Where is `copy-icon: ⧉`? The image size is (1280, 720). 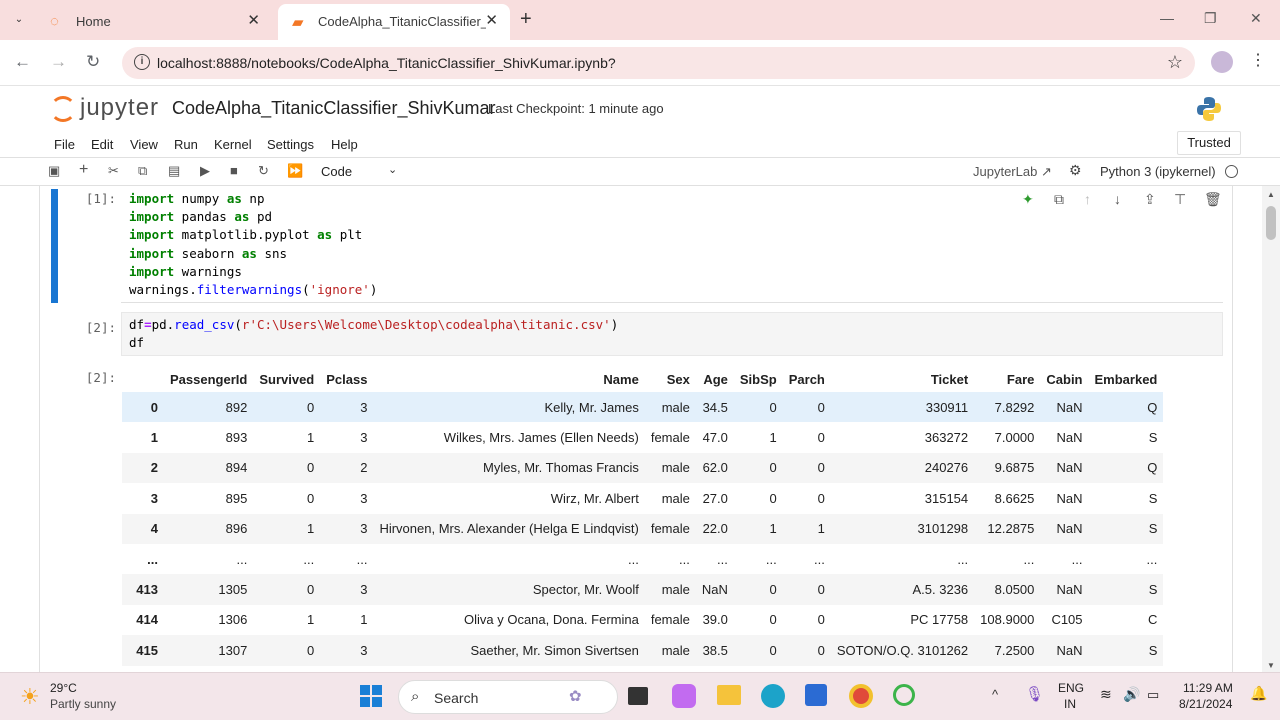
copy-icon: ⧉ is located at coordinates (142, 171).